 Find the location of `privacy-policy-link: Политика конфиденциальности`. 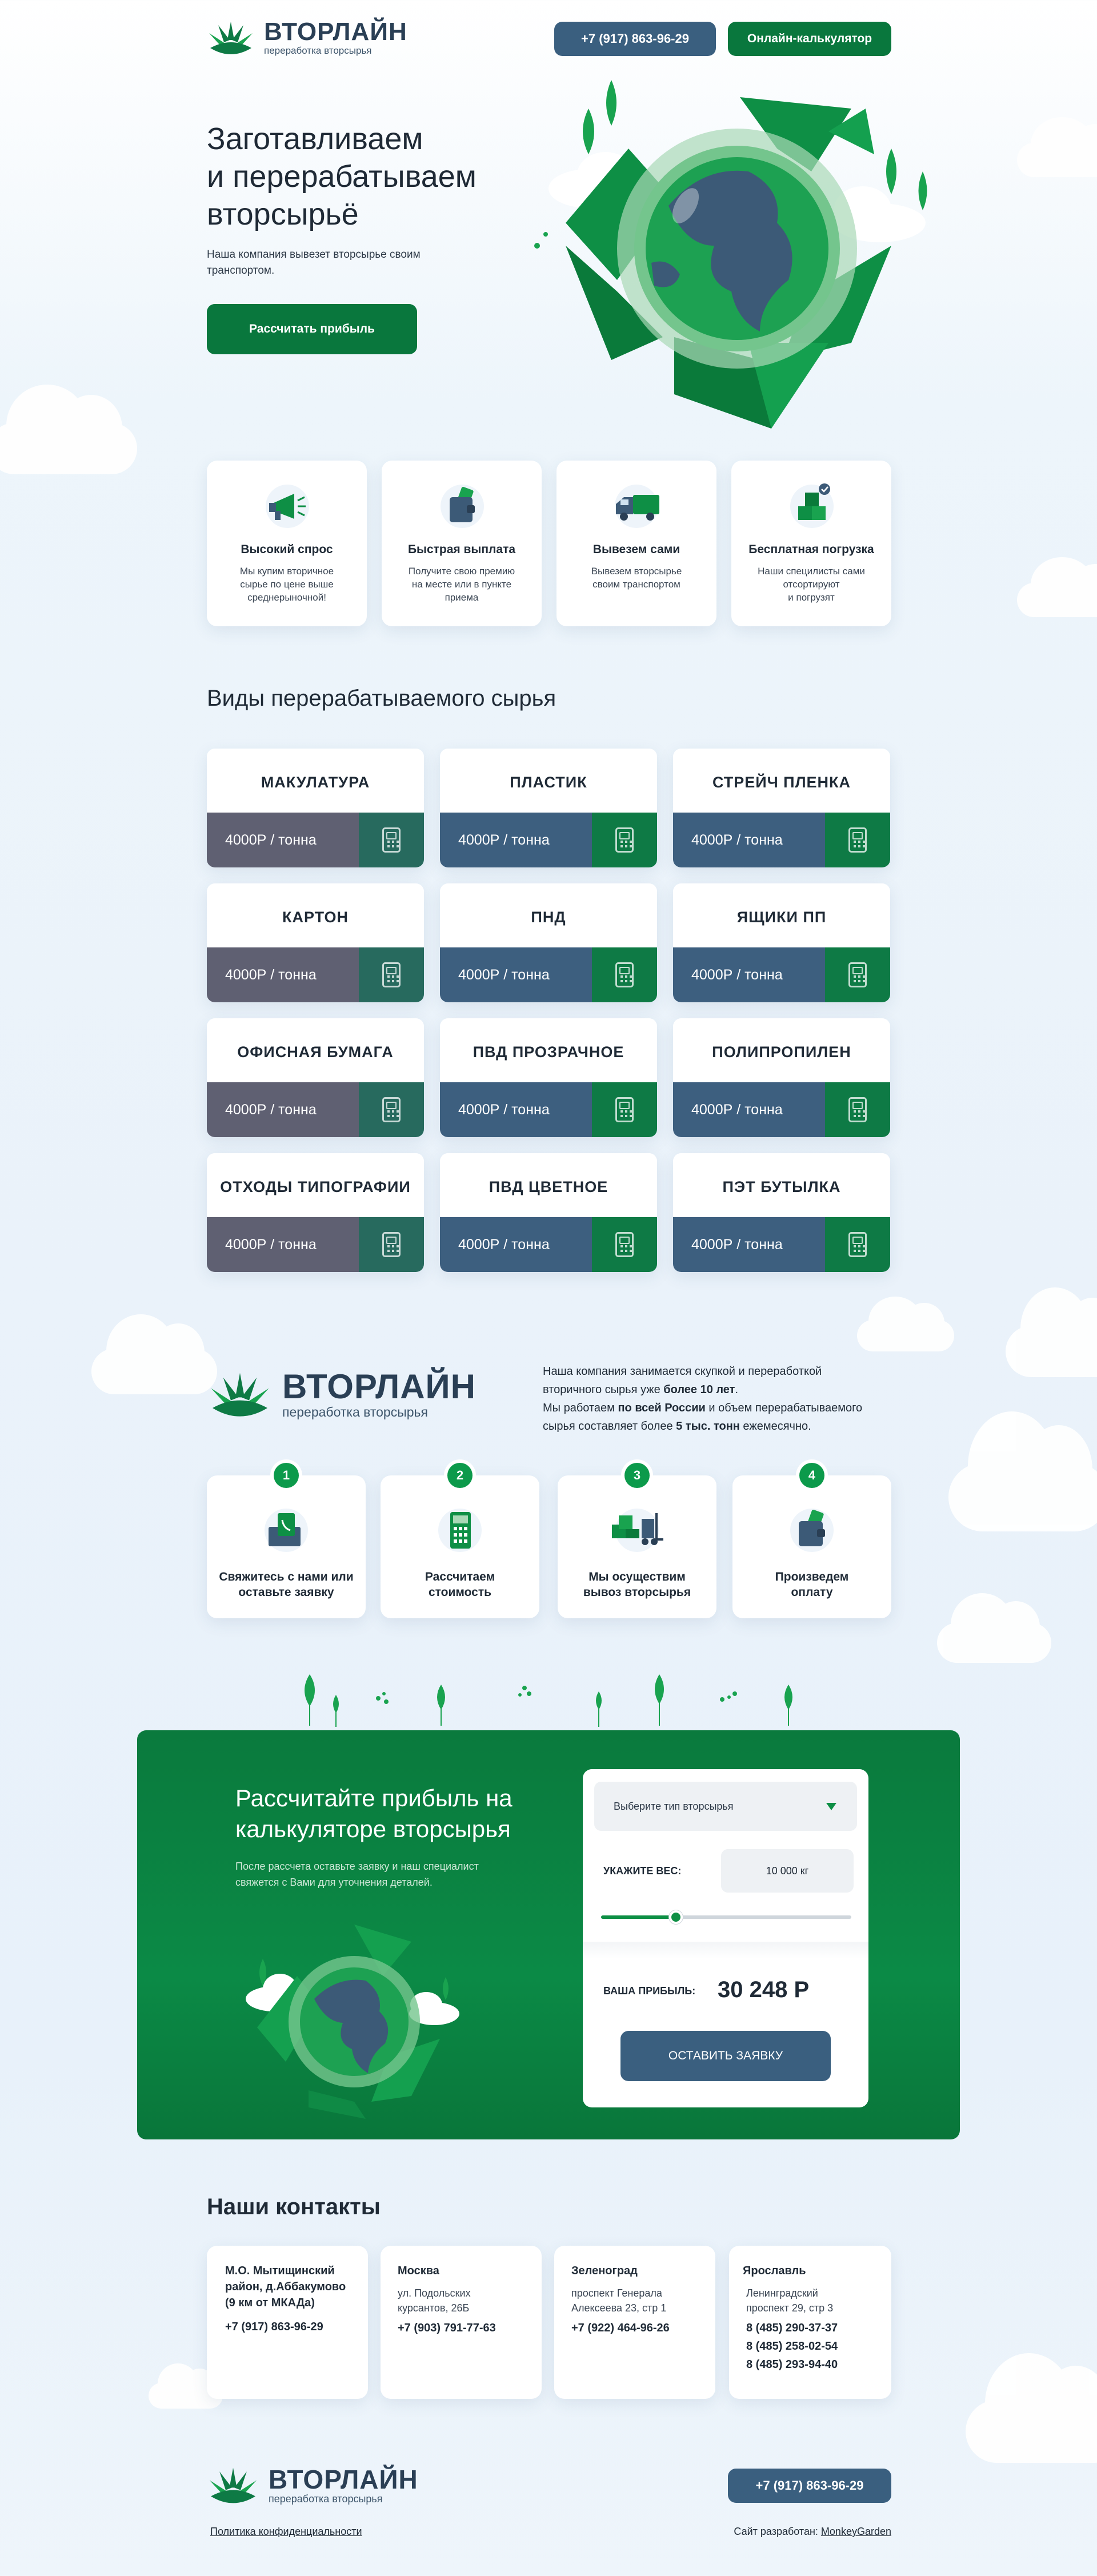

privacy-policy-link: Политика конфиденциальности is located at coordinates (286, 2532).